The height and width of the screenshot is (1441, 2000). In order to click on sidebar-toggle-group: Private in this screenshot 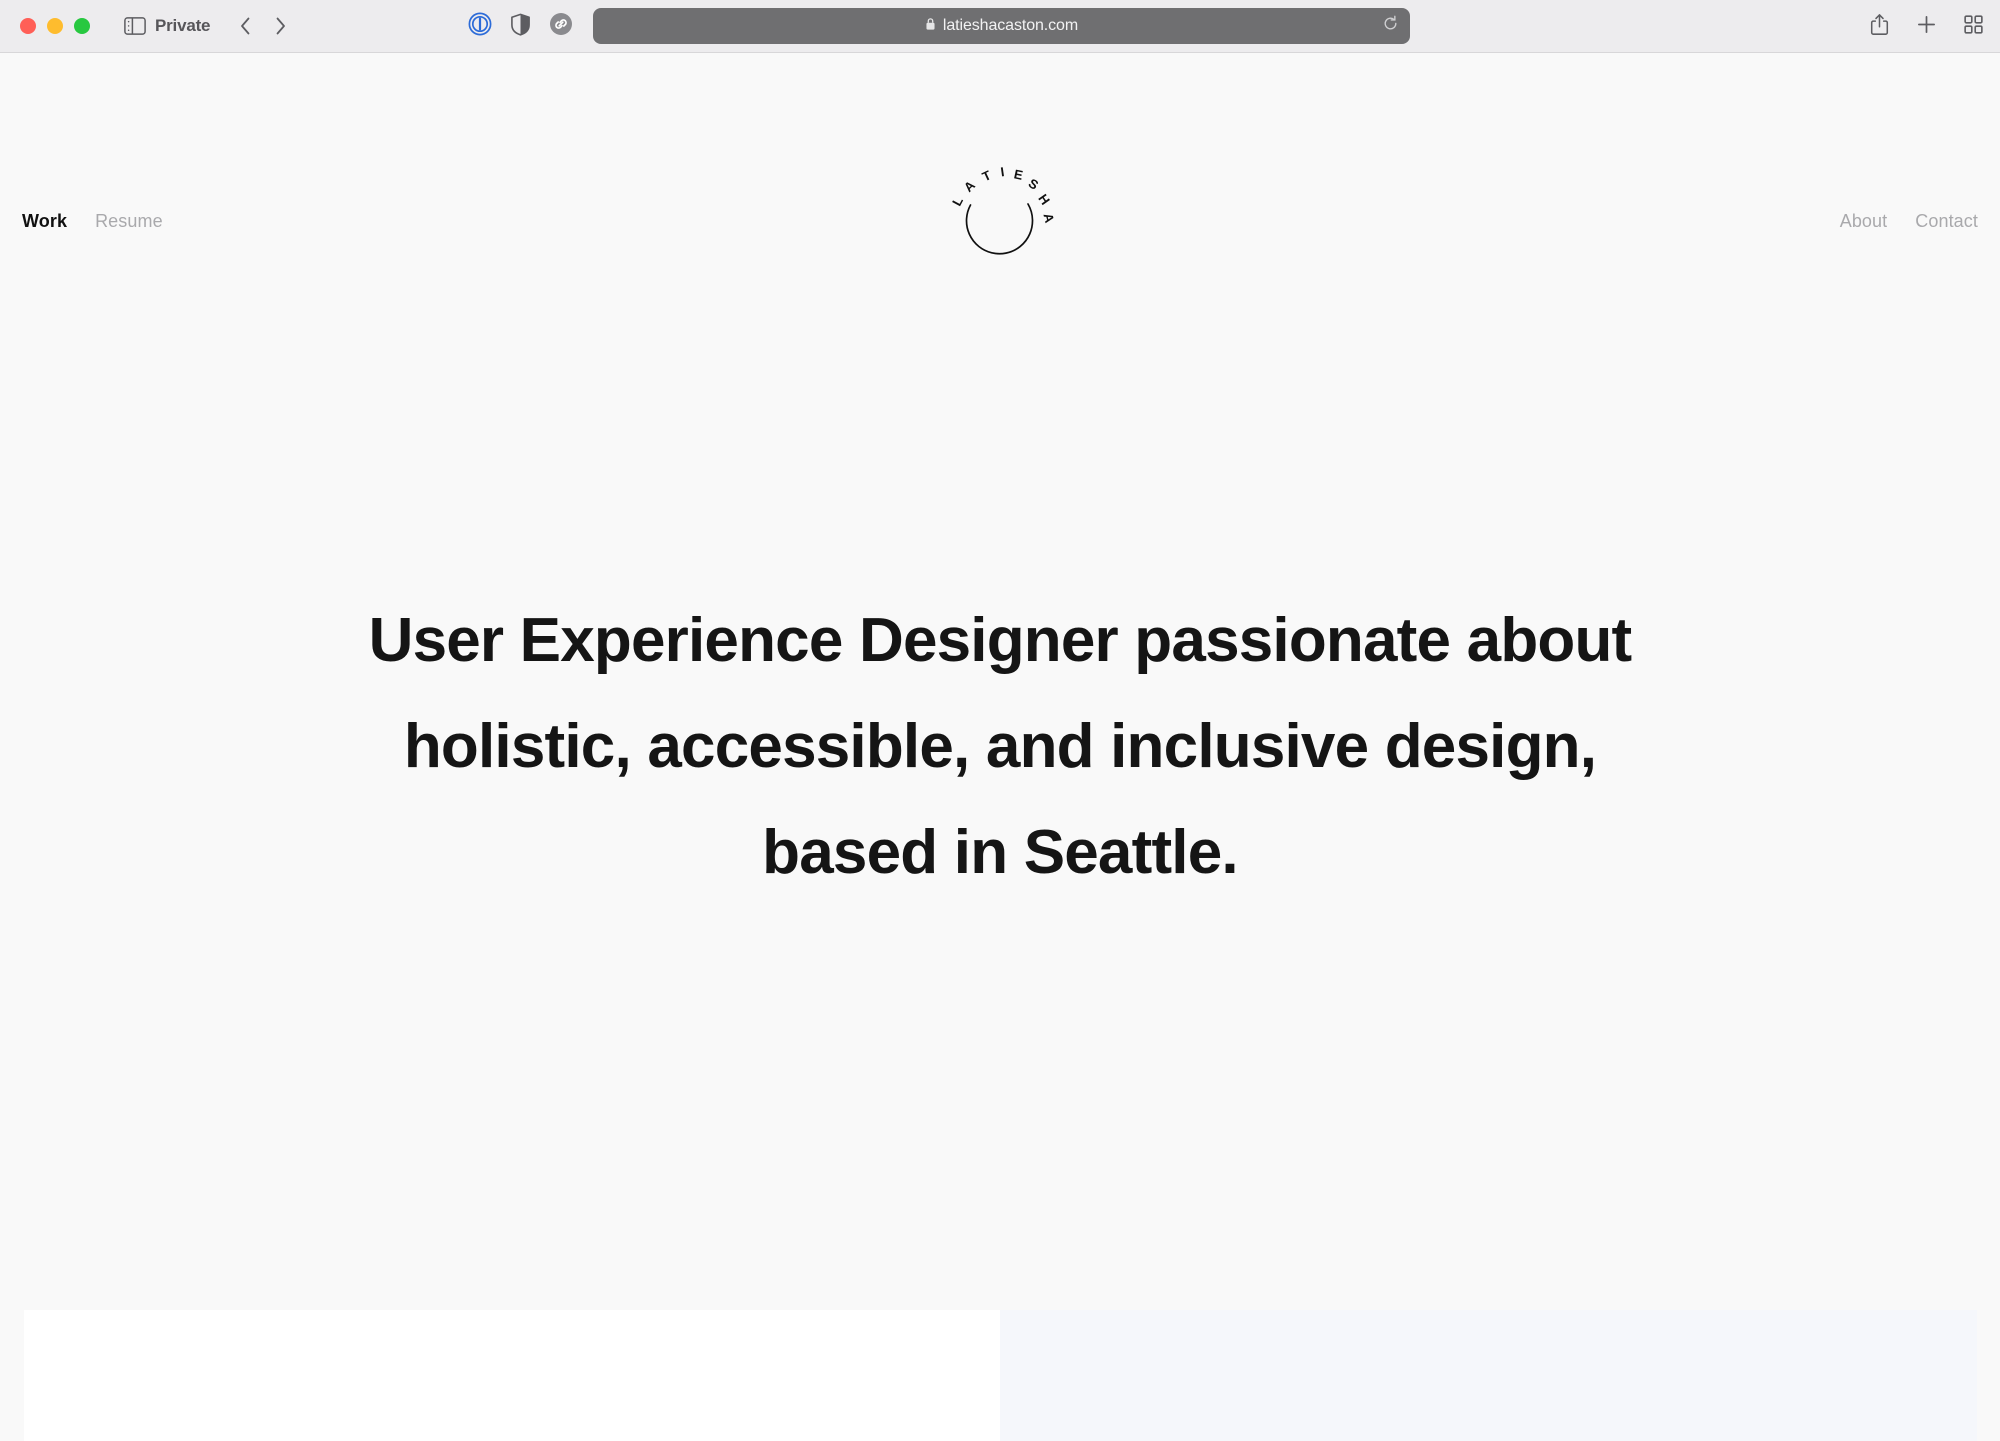, I will do `click(167, 26)`.